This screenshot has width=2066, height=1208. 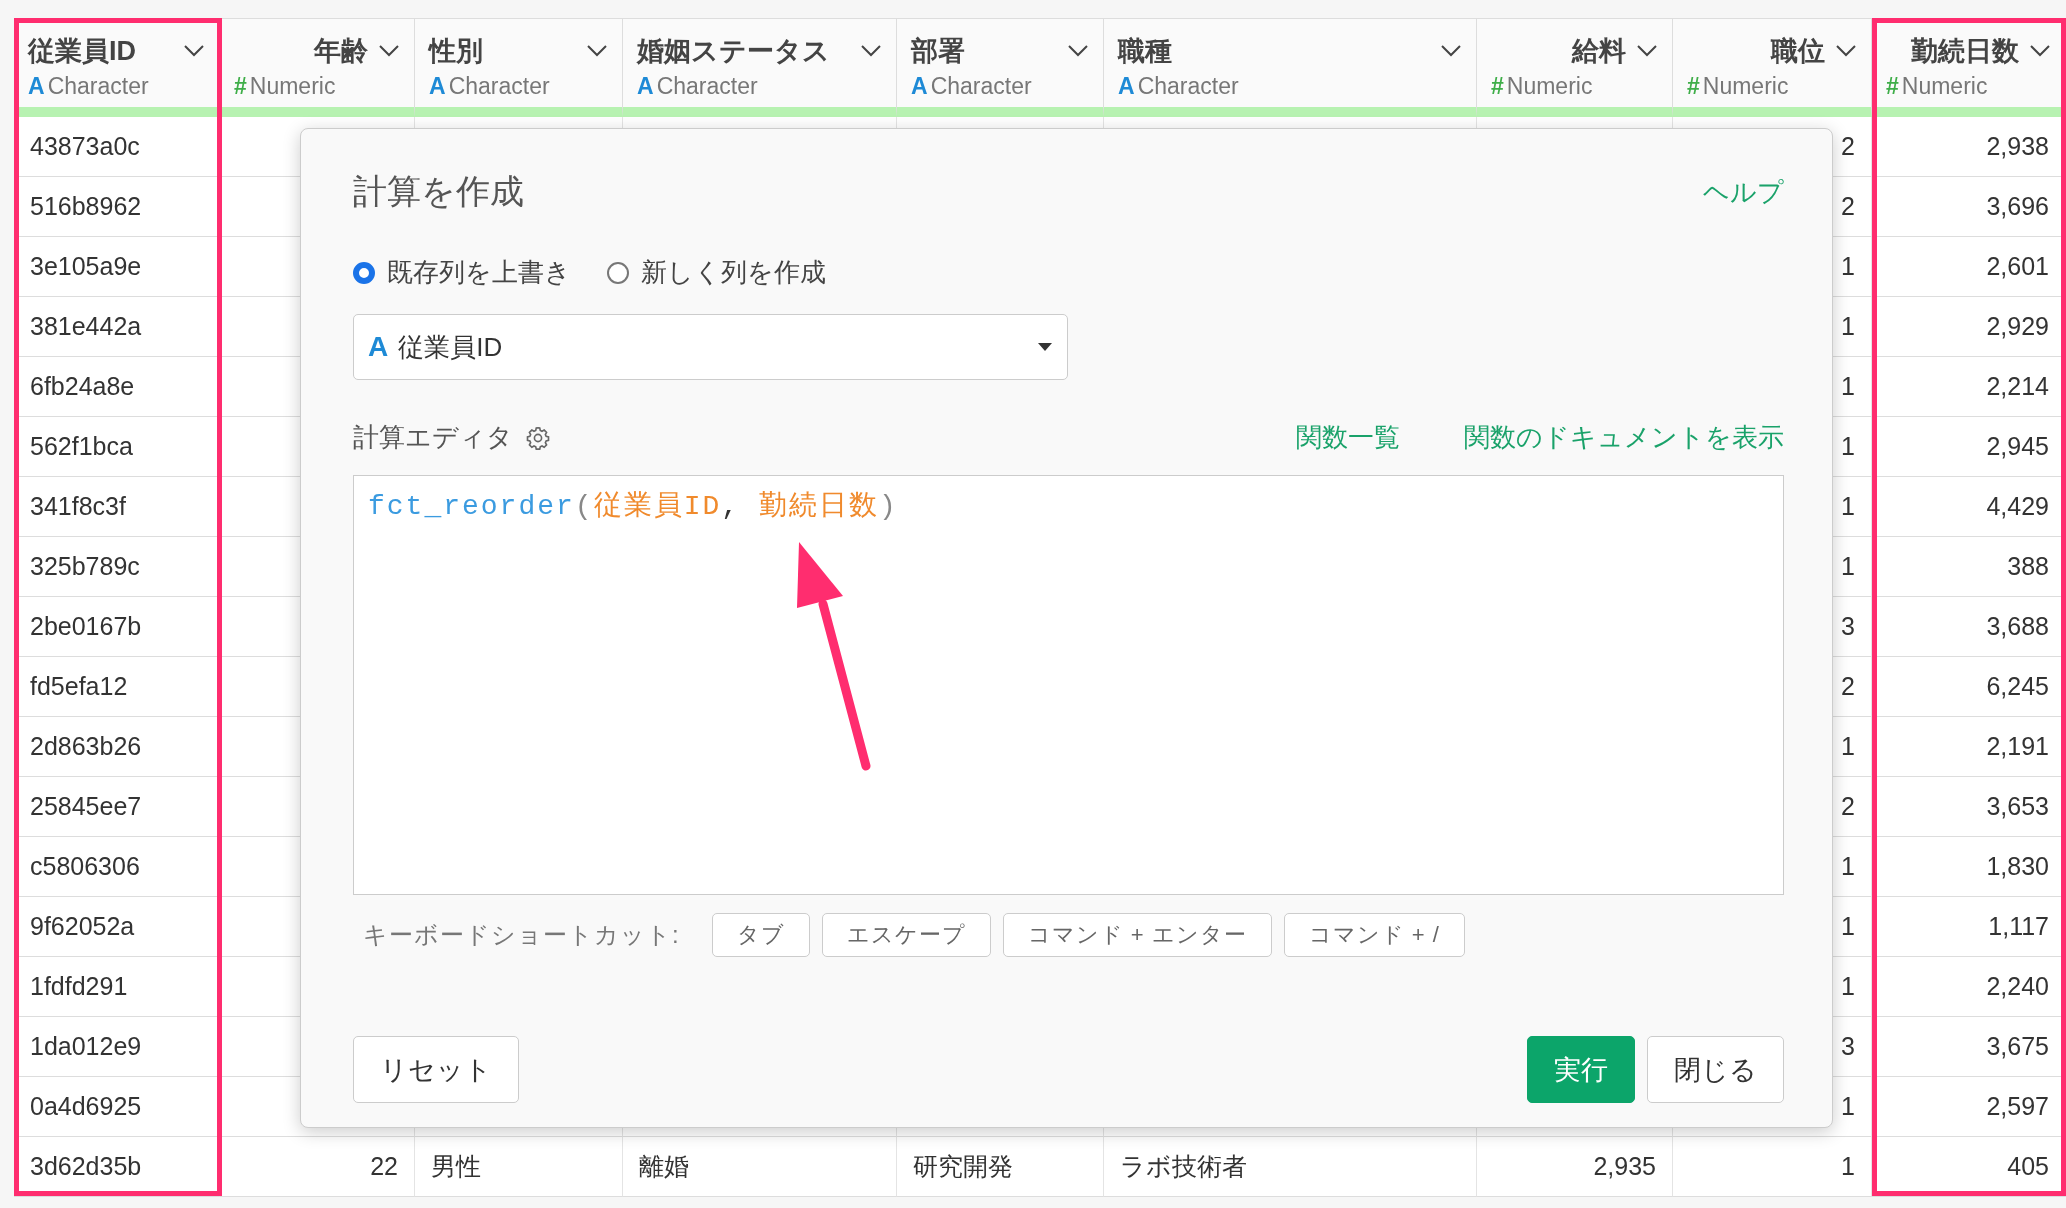 What do you see at coordinates (538, 437) in the screenshot?
I see `settings-icon` at bounding box center [538, 437].